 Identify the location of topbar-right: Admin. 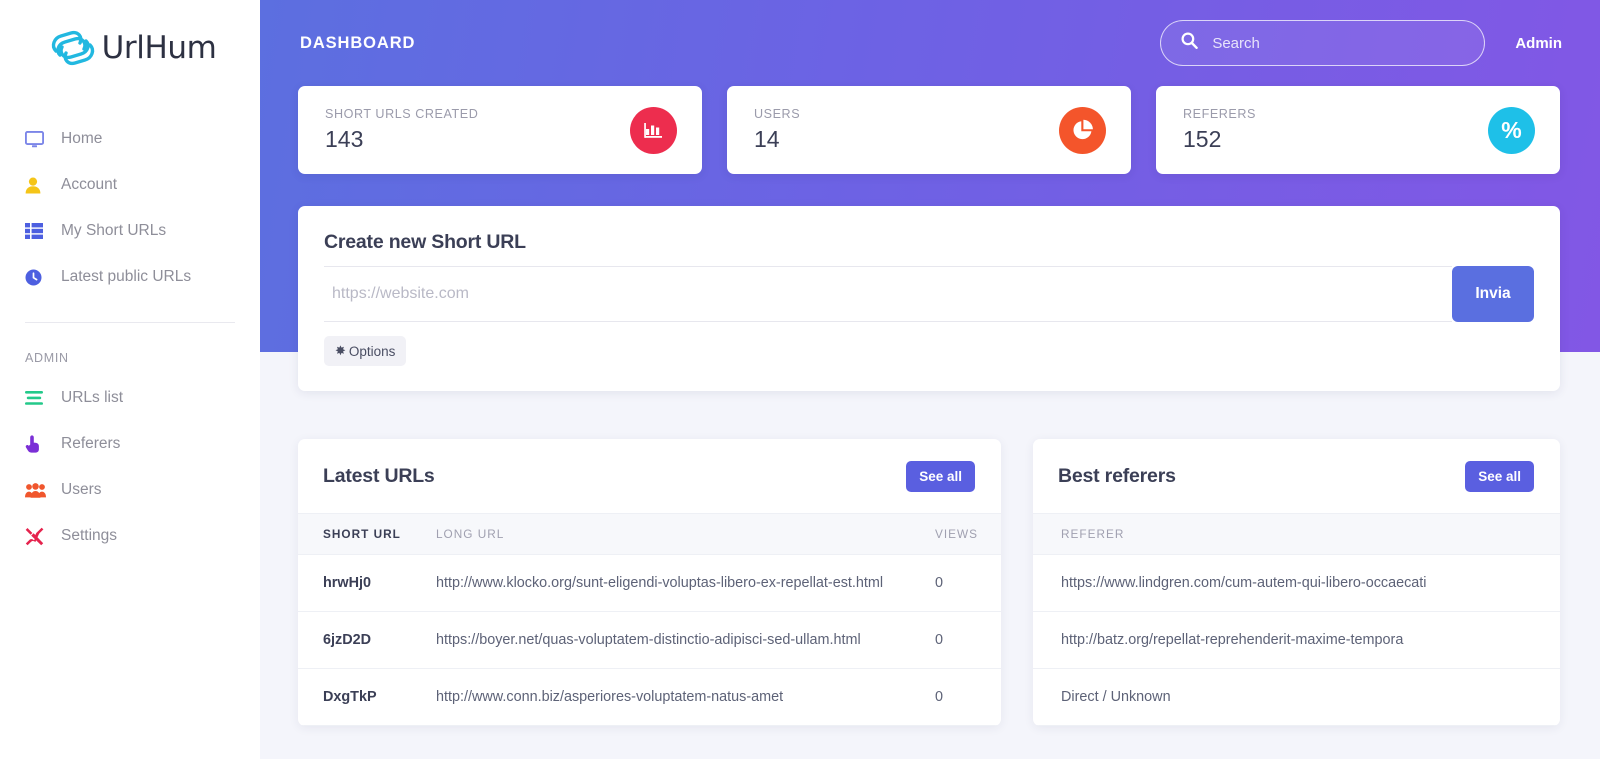
(1361, 43).